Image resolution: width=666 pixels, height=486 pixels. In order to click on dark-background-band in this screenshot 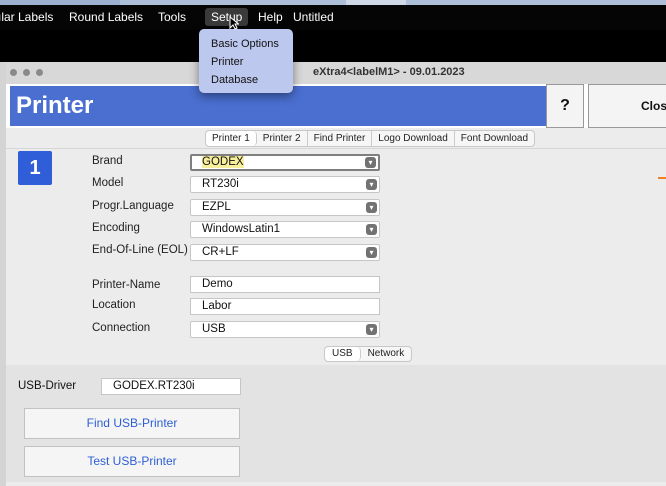, I will do `click(333, 46)`.